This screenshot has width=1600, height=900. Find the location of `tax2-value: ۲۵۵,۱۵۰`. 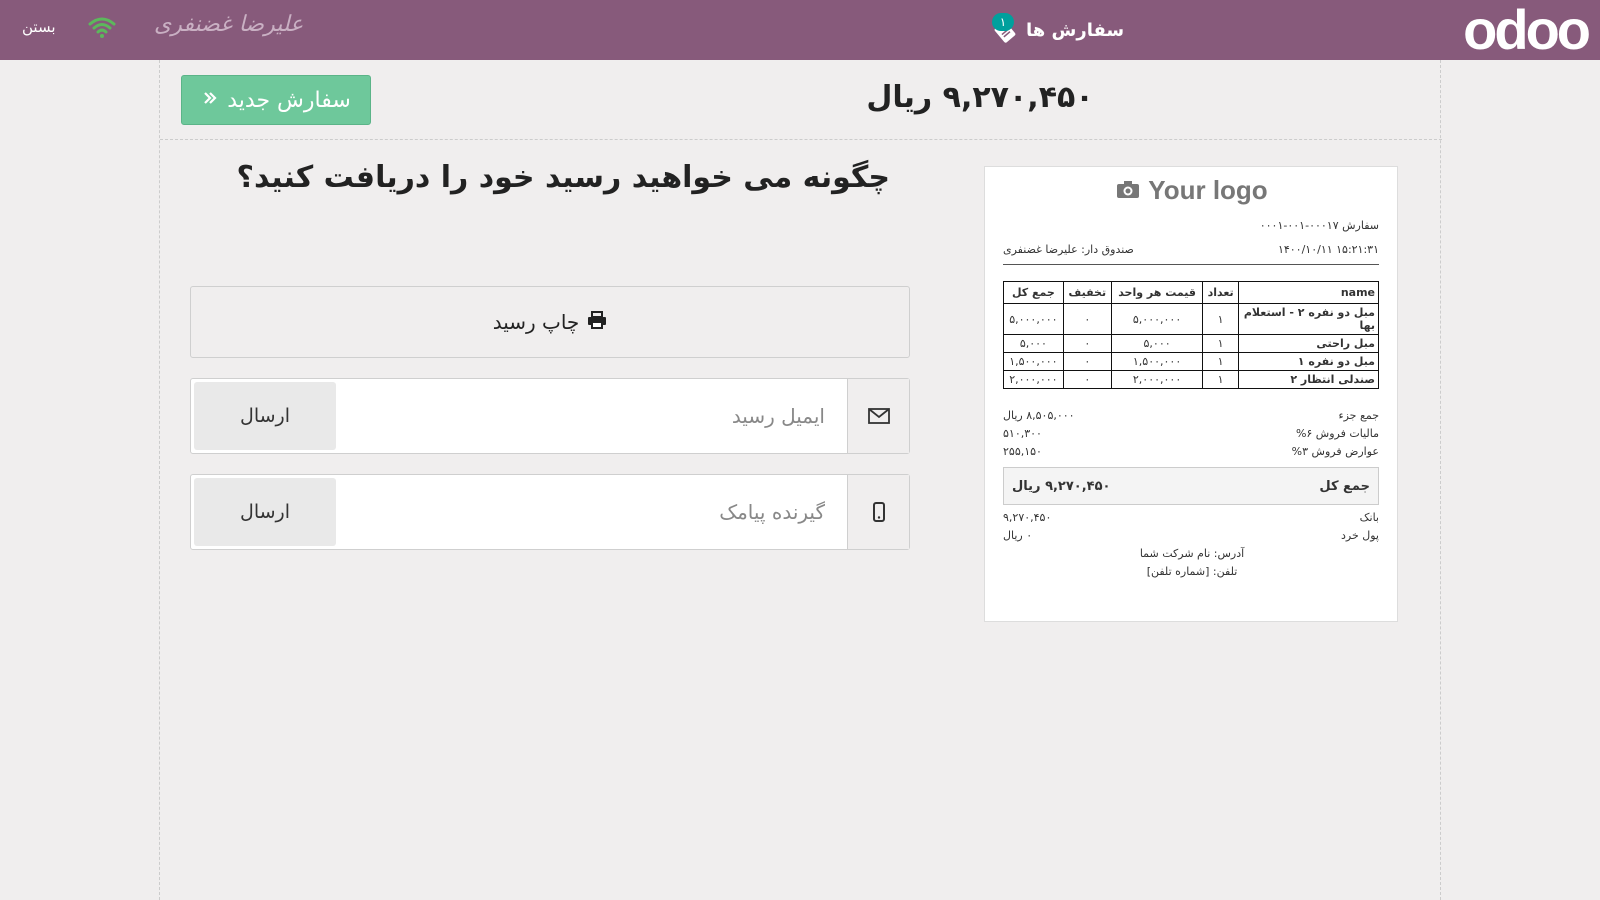

tax2-value: ۲۵۵,۱۵۰ is located at coordinates (1022, 451).